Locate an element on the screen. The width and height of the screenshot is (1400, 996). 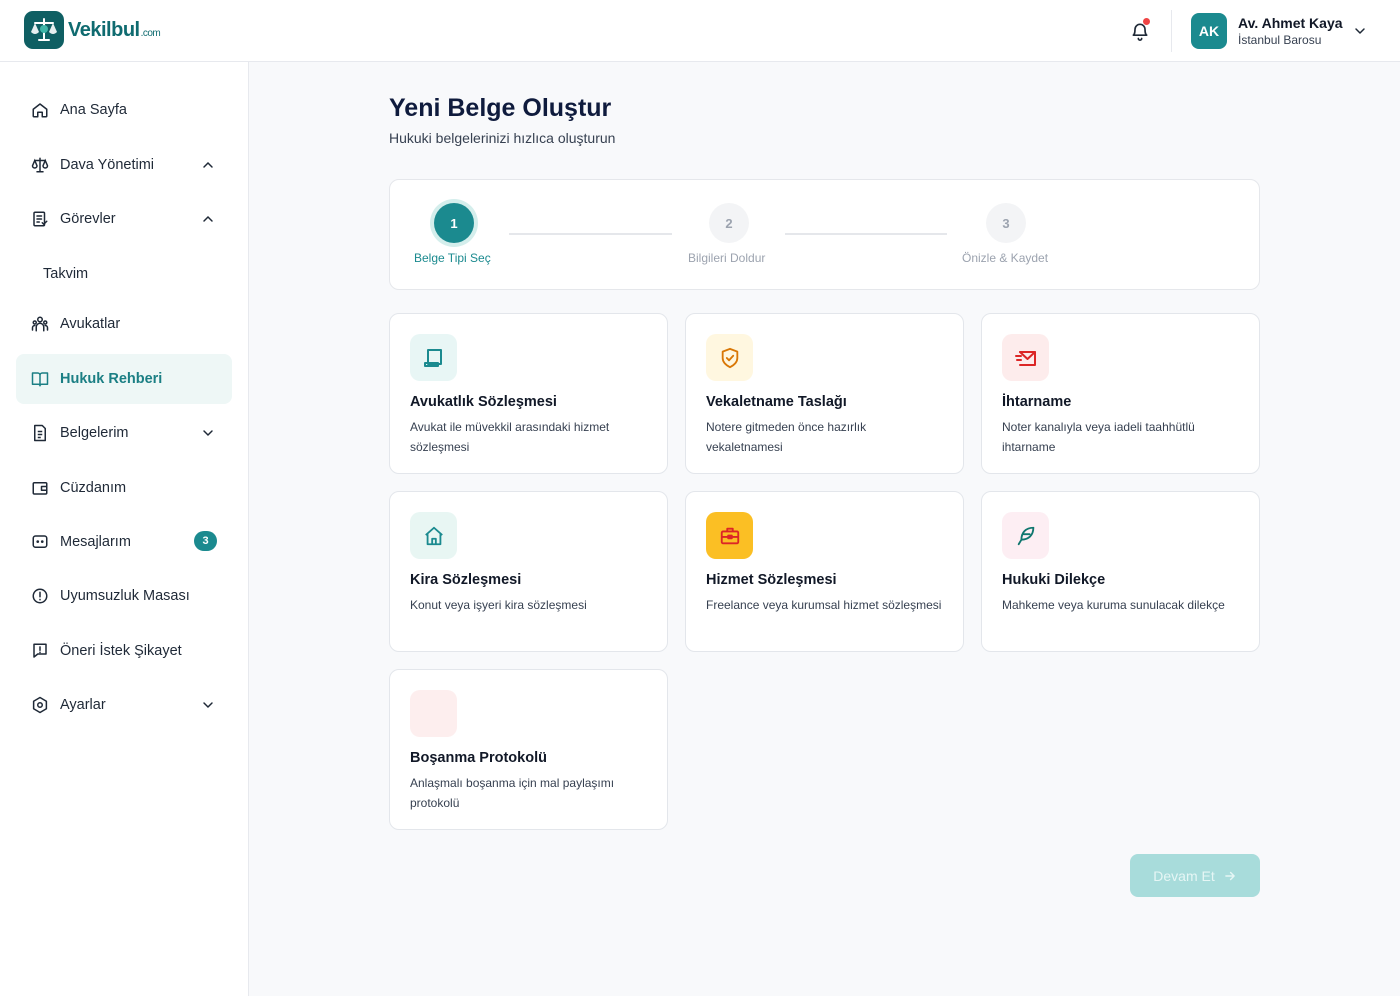
sidebar-item-gorevler: Görevler is located at coordinates (124, 219).